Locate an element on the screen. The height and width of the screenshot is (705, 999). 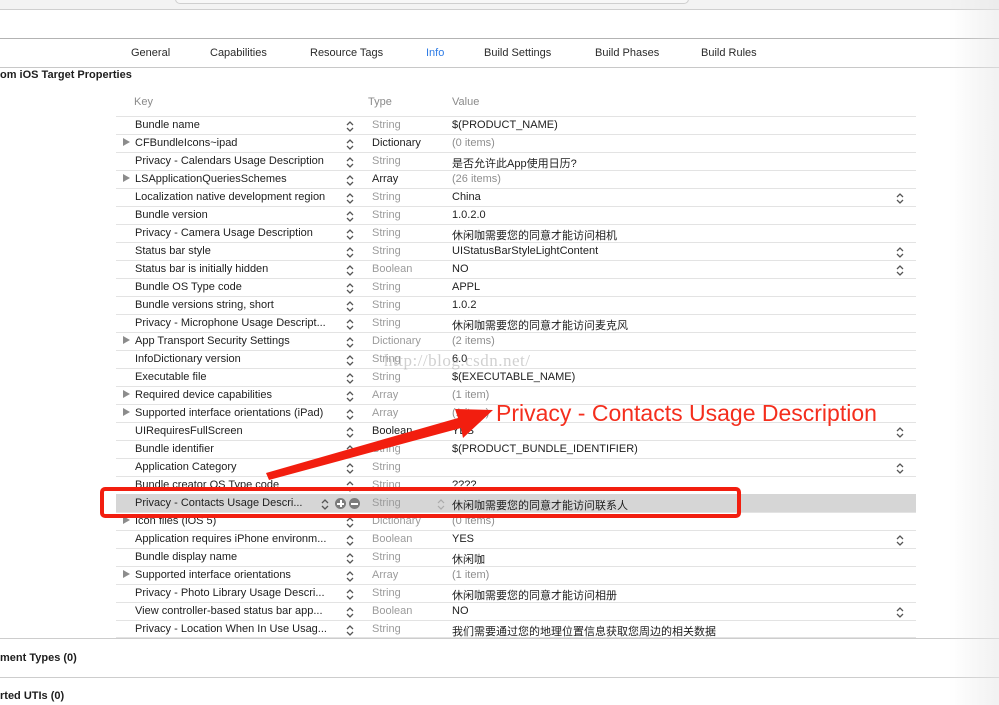
table-row: Status bar is initially hidden Boolean NO is located at coordinates (516, 269).